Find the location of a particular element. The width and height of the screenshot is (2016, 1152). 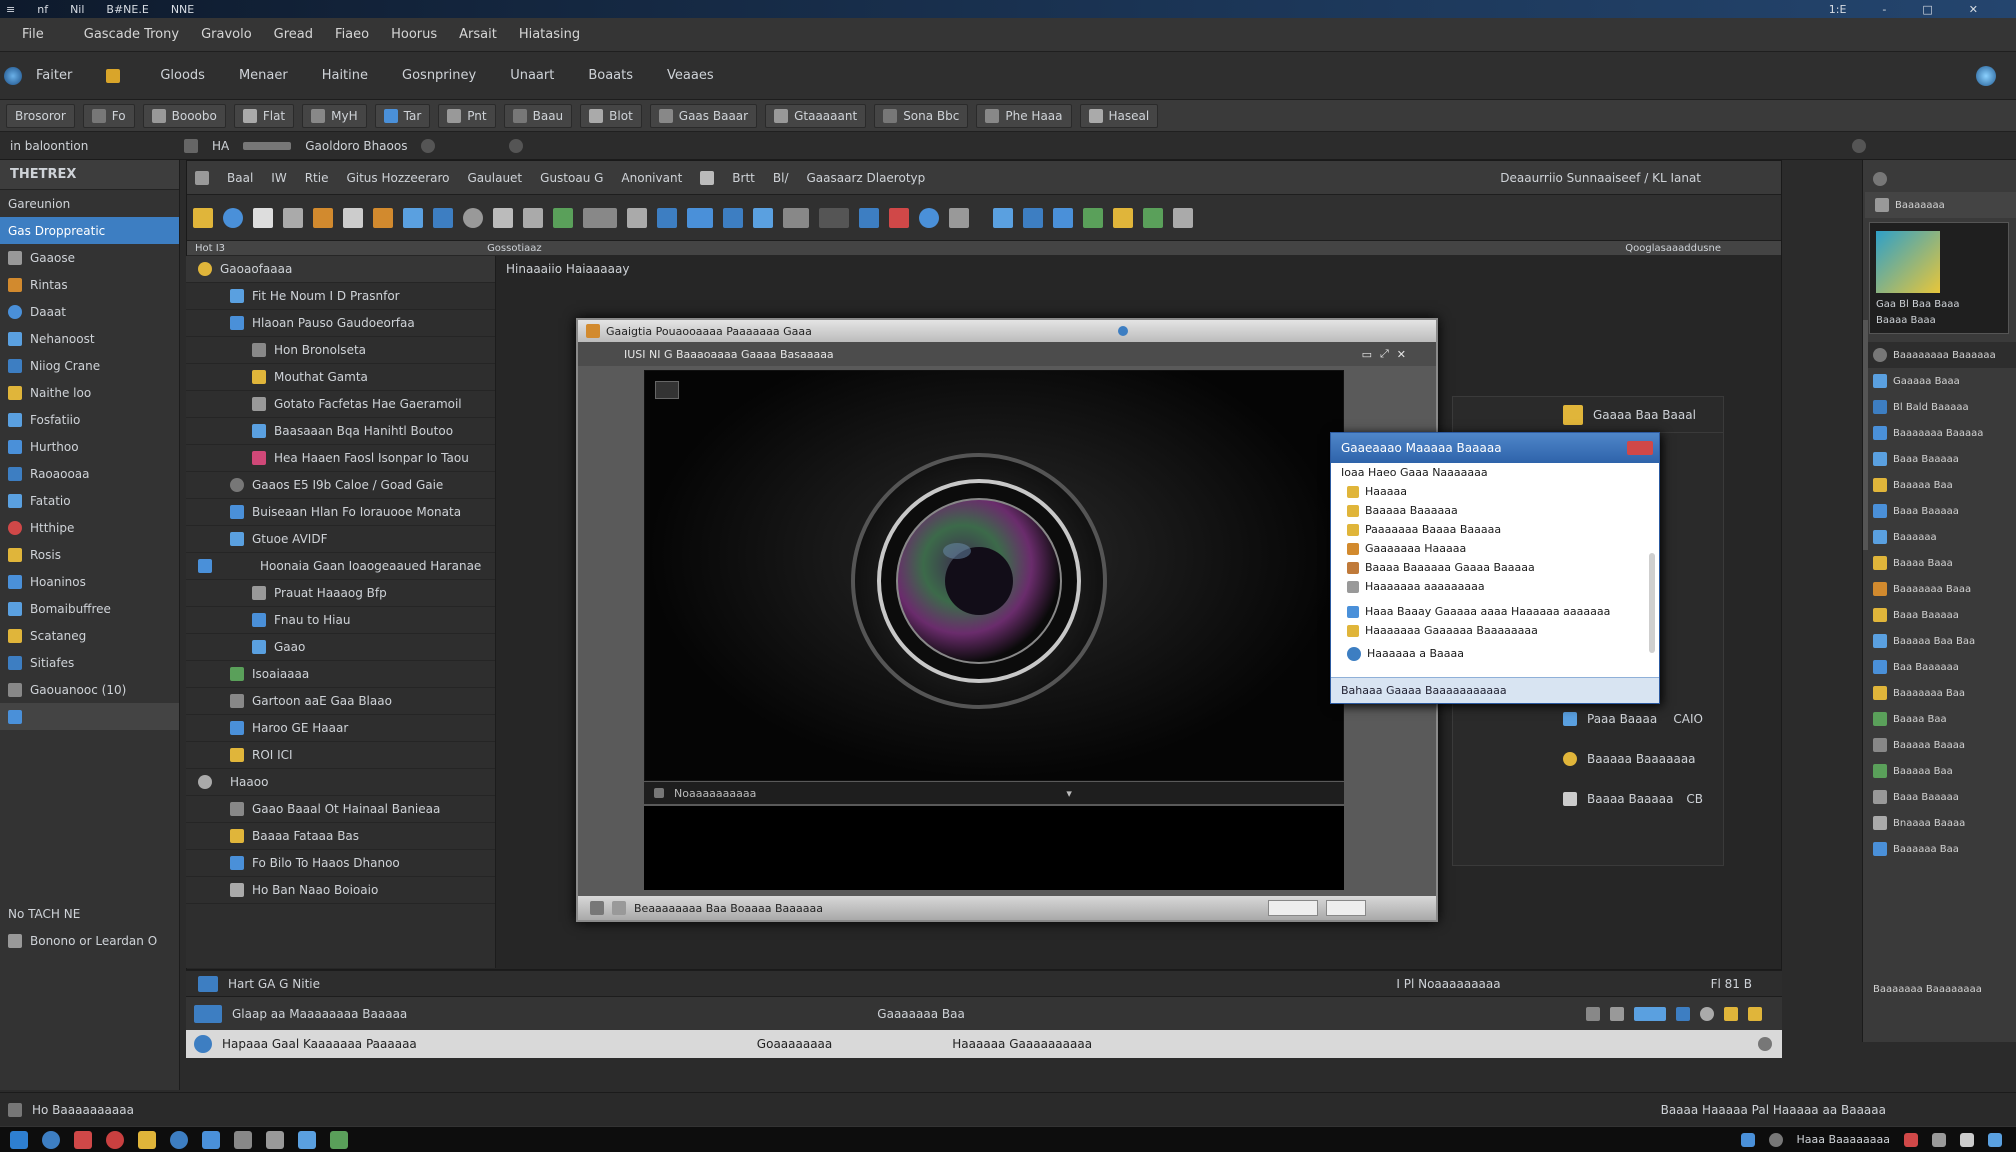

ribbon-item: Rtie is located at coordinates (317, 178).